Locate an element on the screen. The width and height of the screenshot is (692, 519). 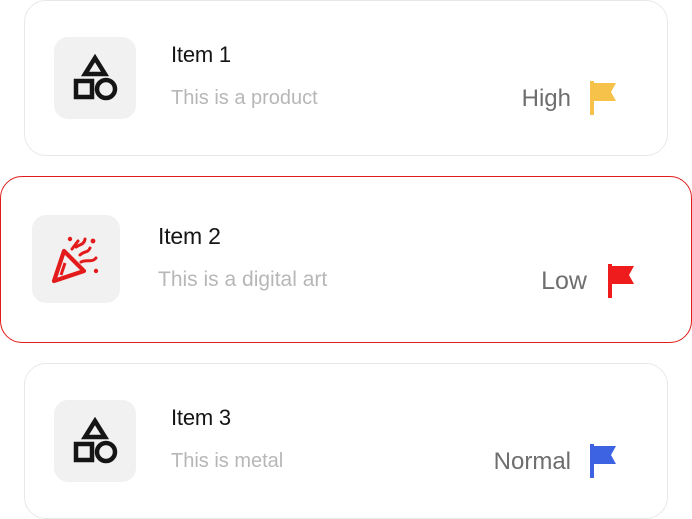
party-popper-icon is located at coordinates (75, 260).